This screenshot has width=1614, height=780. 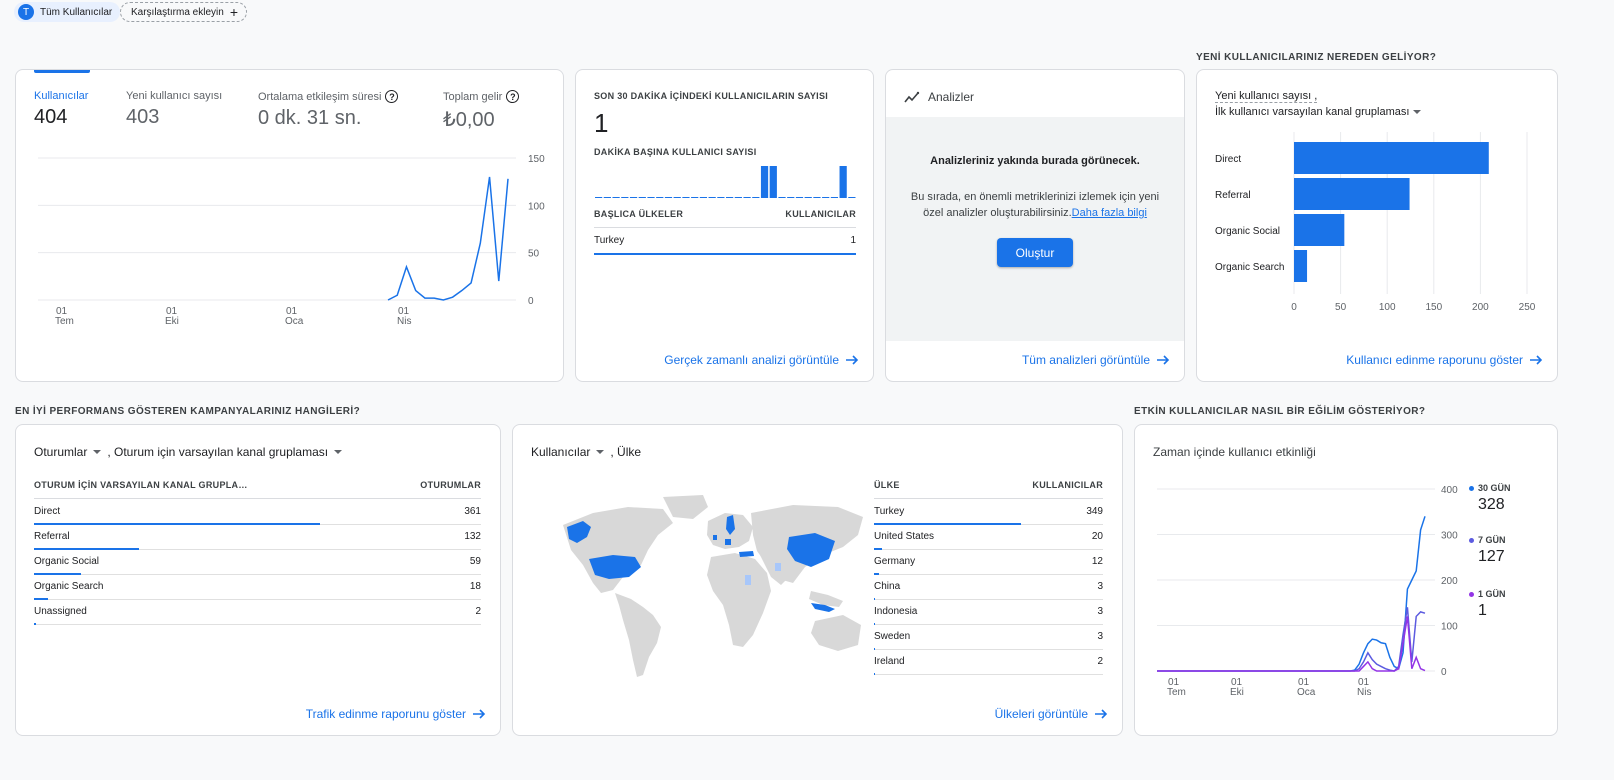 What do you see at coordinates (1433, 307) in the screenshot?
I see `x-tick-label: 150` at bounding box center [1433, 307].